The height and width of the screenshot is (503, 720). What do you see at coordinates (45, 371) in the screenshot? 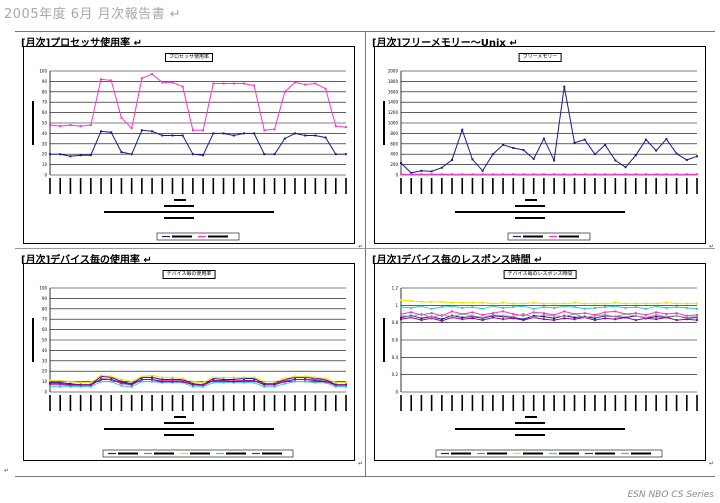
I see `y-tick-label: 20` at bounding box center [45, 371].